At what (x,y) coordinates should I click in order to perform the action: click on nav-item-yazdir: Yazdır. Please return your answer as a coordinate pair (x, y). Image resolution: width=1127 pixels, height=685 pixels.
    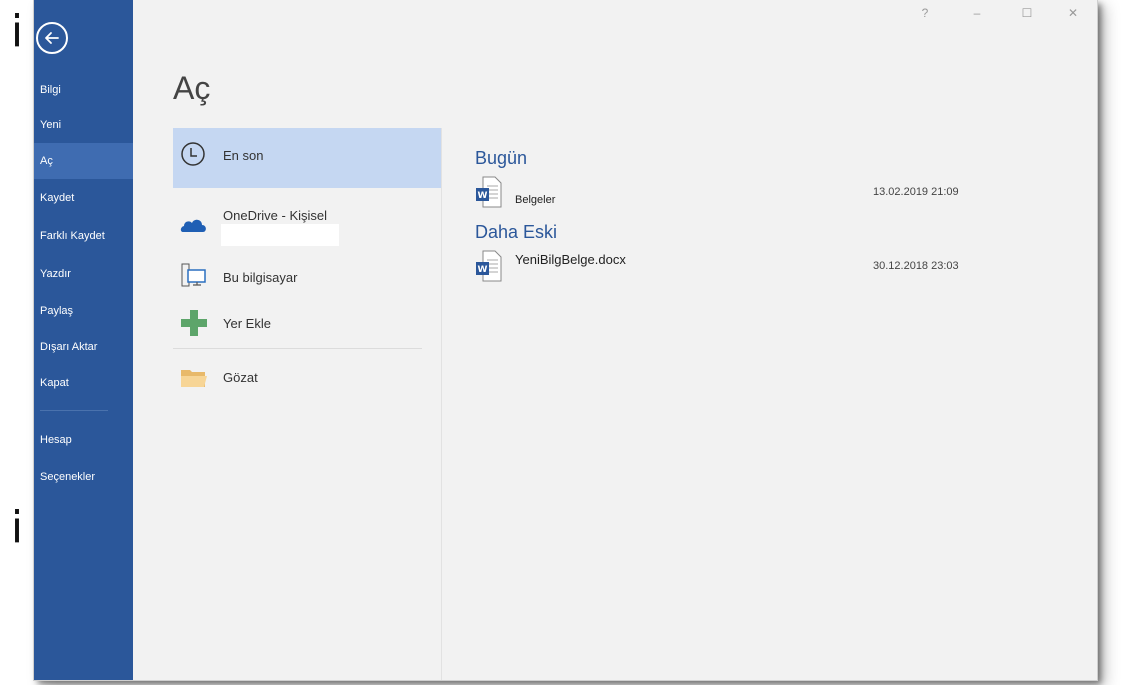
    Looking at the image, I should click on (83, 274).